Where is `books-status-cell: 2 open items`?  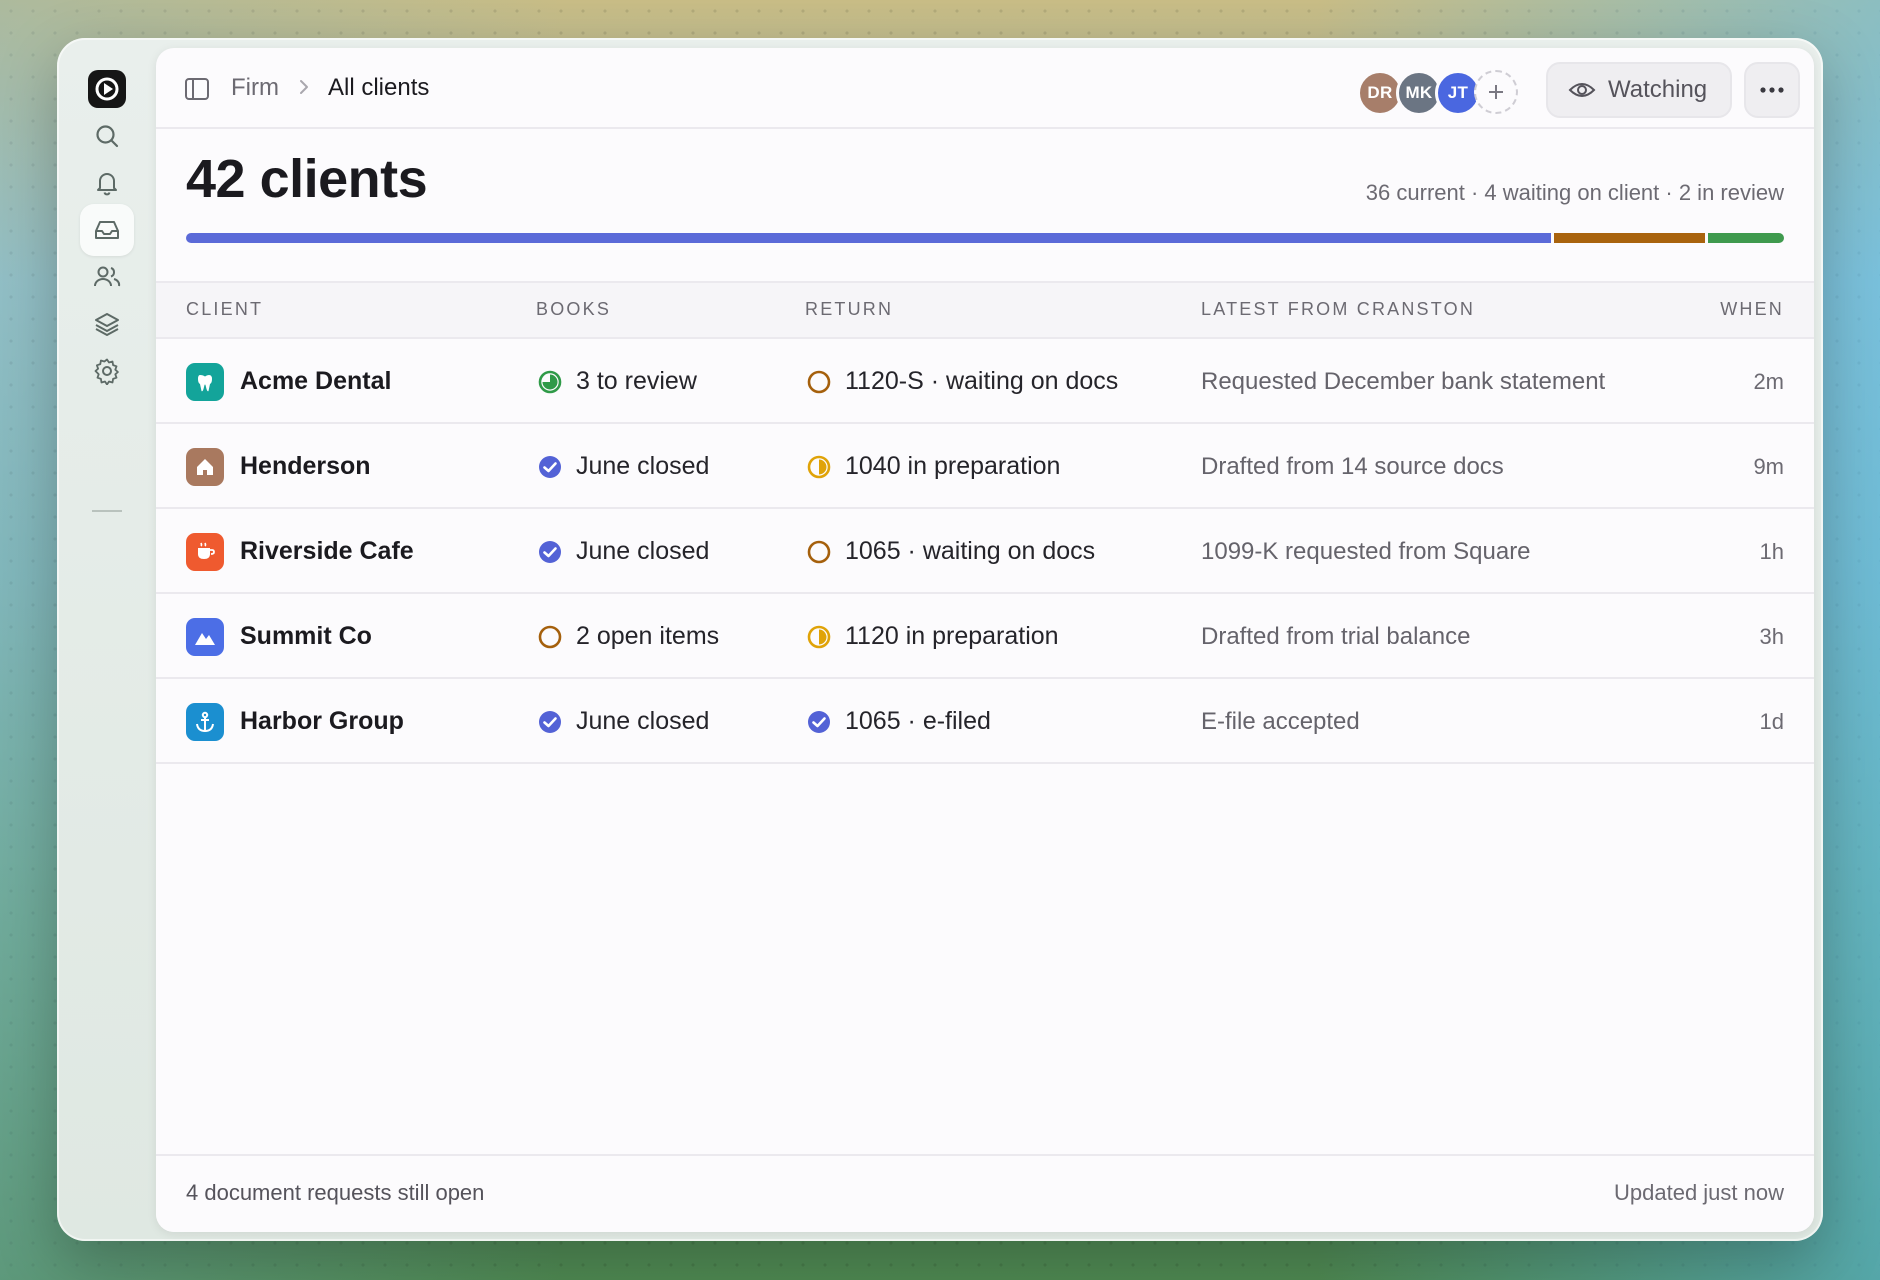 books-status-cell: 2 open items is located at coordinates (627, 636).